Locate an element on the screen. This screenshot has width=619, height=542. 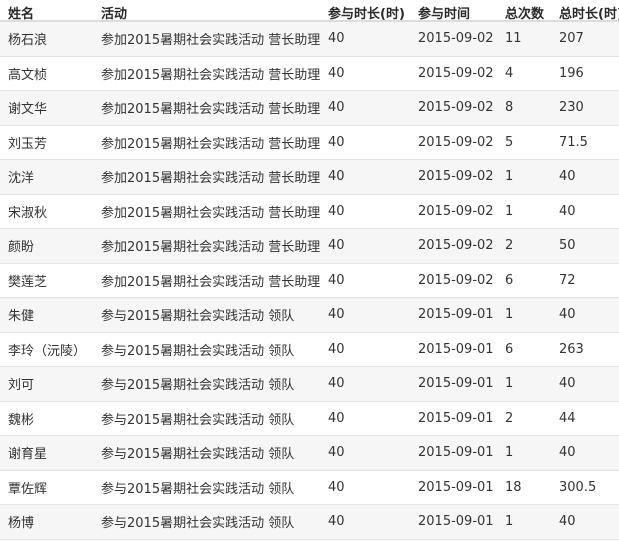
table-header-row: 姓名 活动 参与时长(时) 参与时间 总次数 总时长(时) is located at coordinates (309, 11).